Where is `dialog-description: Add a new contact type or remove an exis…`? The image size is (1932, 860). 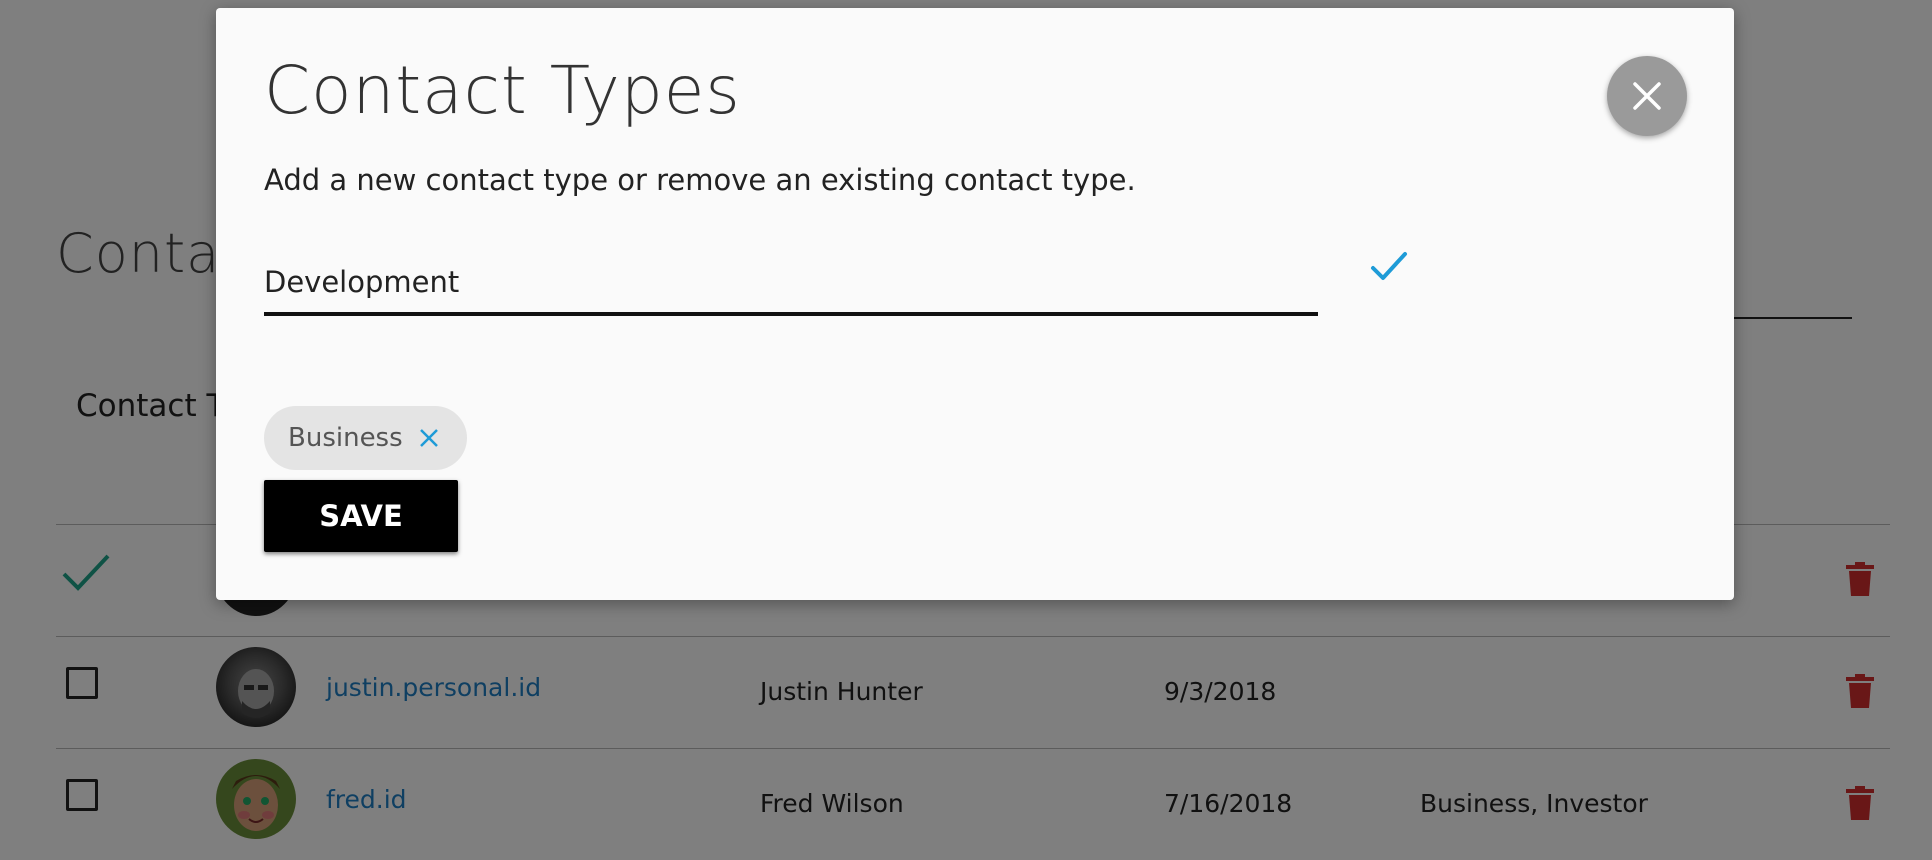 dialog-description: Add a new contact type or remove an exis… is located at coordinates (700, 180).